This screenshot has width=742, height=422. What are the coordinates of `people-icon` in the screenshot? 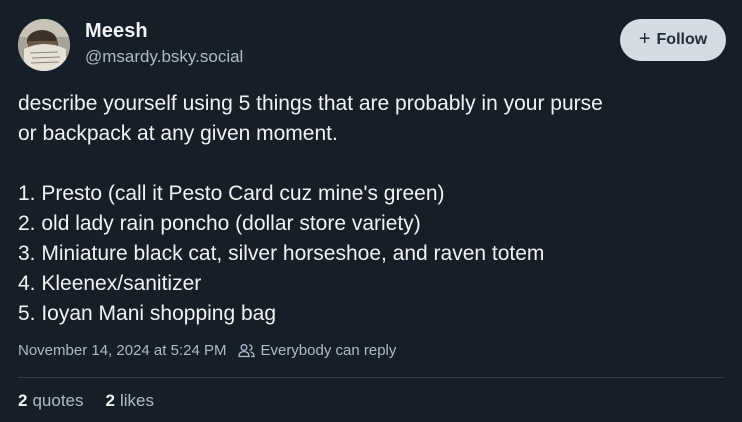 It's located at (247, 350).